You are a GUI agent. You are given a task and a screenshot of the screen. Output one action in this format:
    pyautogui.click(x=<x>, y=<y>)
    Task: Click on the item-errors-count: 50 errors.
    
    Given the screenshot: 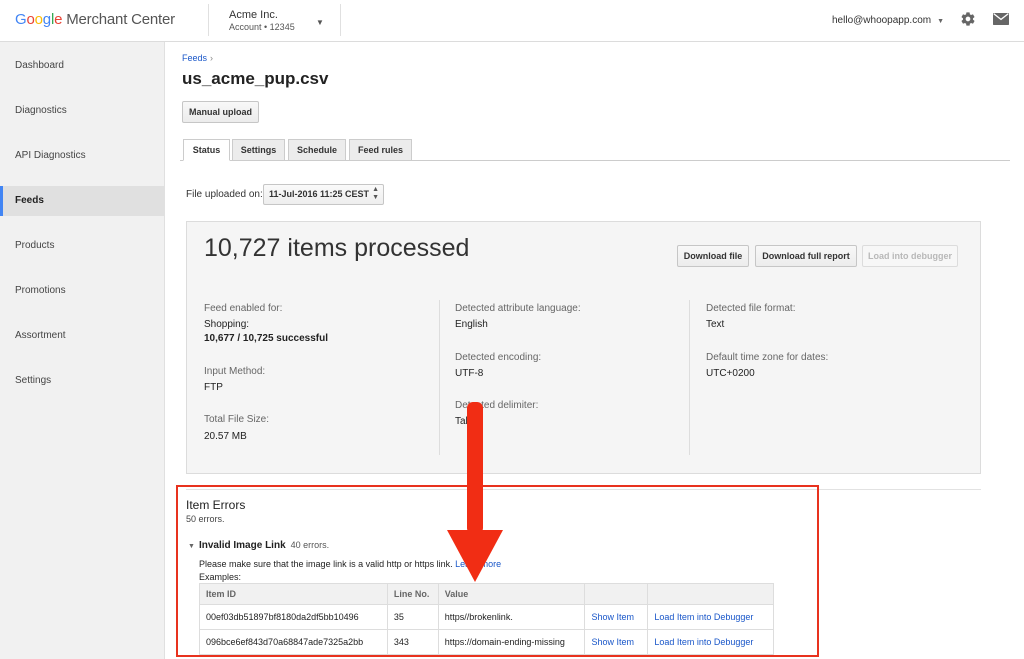 What is the action you would take?
    pyautogui.click(x=205, y=519)
    